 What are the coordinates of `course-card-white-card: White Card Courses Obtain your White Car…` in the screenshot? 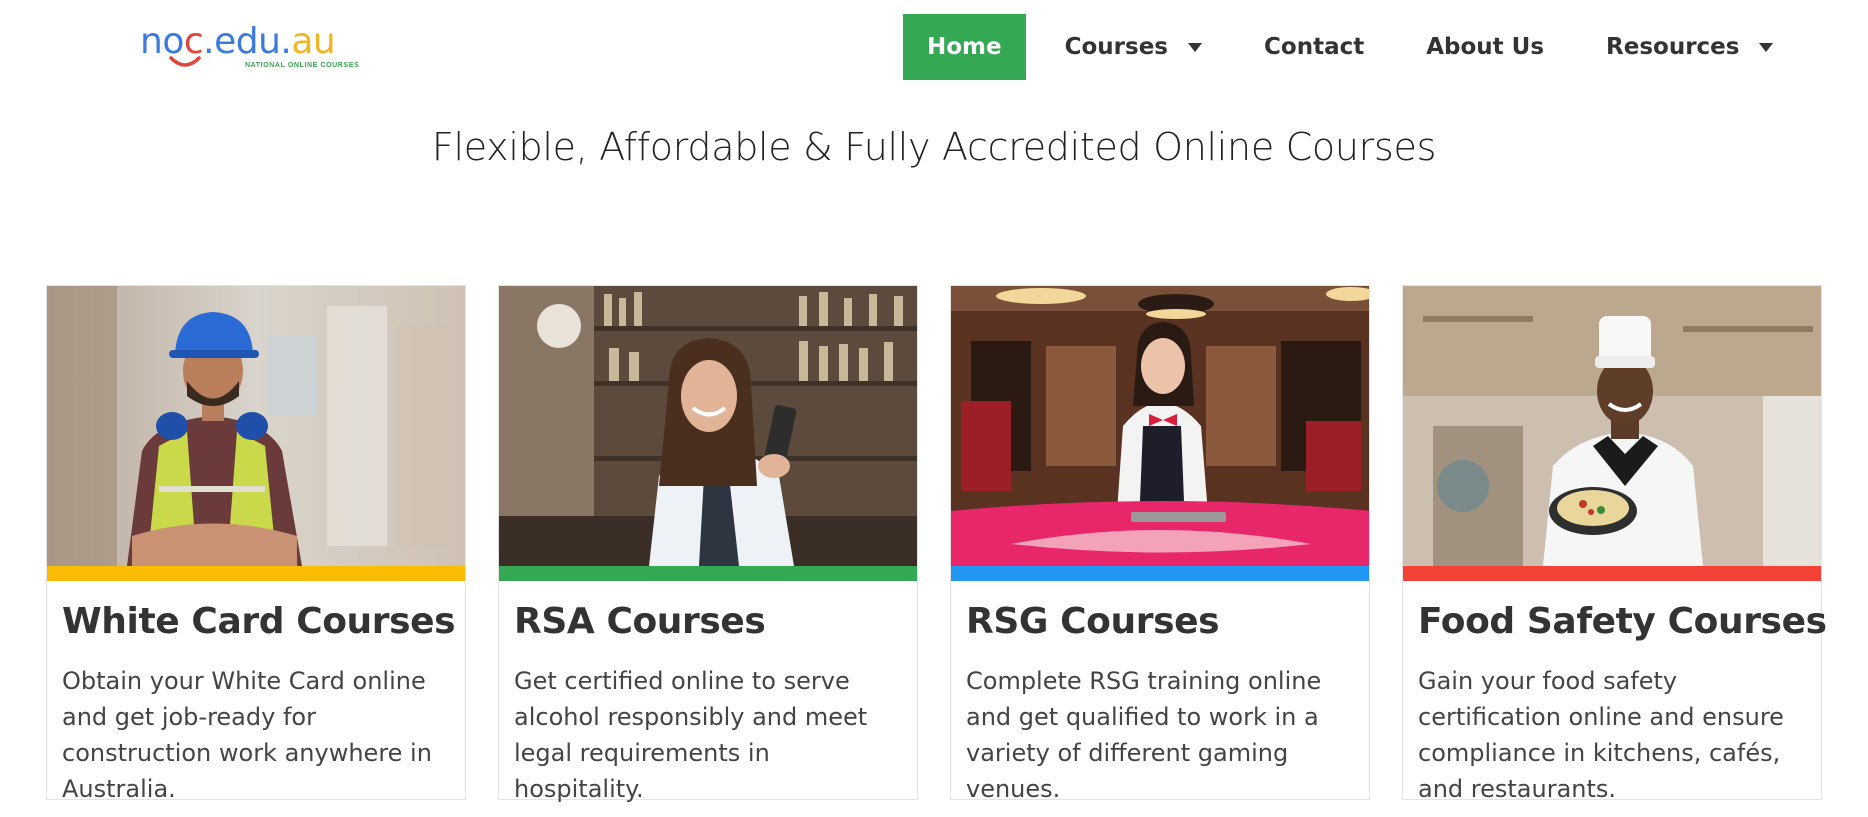 It's located at (256, 544).